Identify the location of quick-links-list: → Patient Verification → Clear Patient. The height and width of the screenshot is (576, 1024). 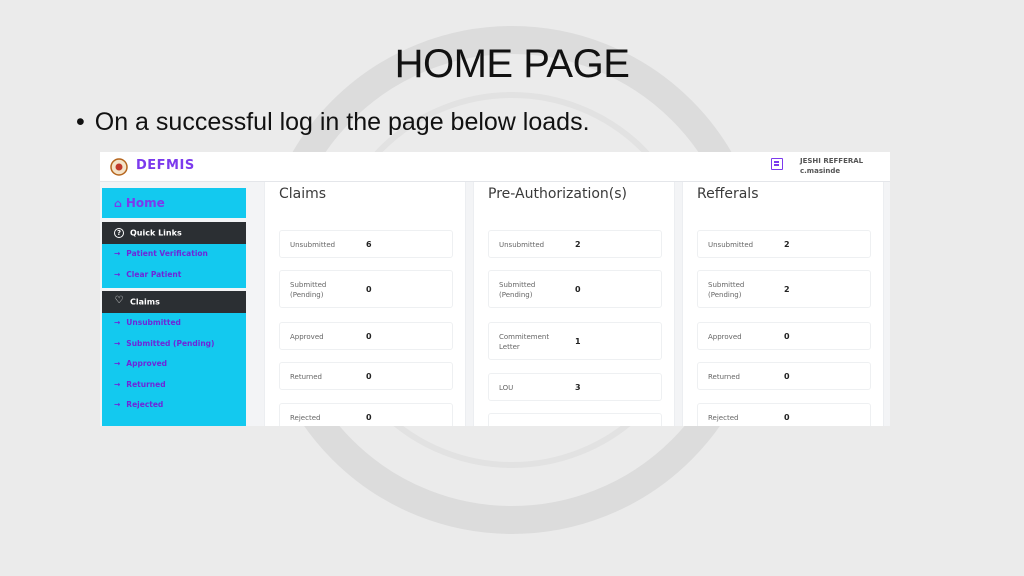
(174, 266).